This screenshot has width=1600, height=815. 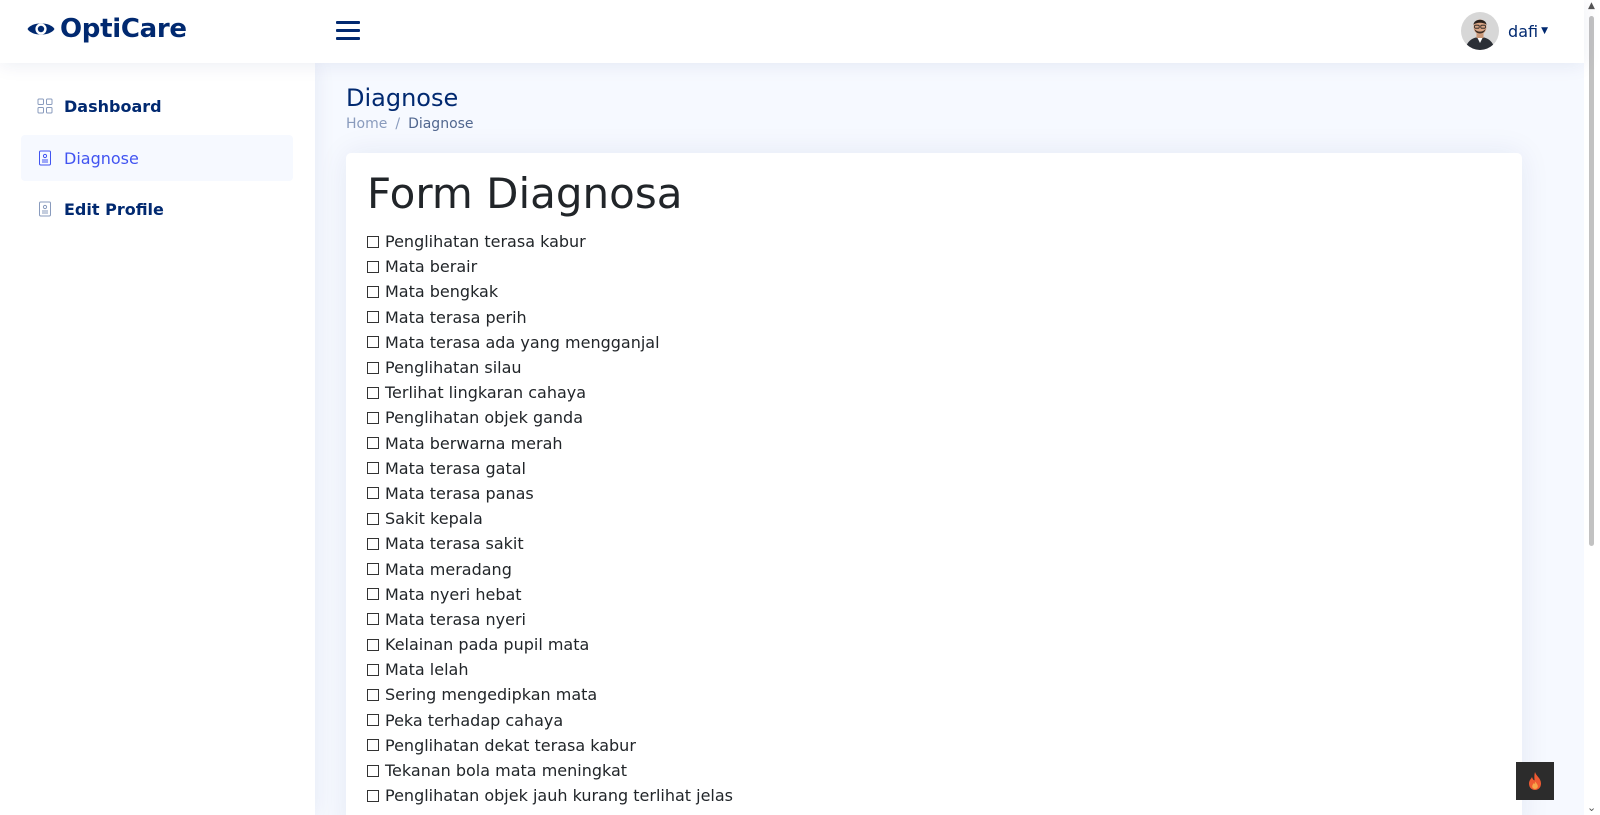 What do you see at coordinates (1480, 31) in the screenshot?
I see `avatar` at bounding box center [1480, 31].